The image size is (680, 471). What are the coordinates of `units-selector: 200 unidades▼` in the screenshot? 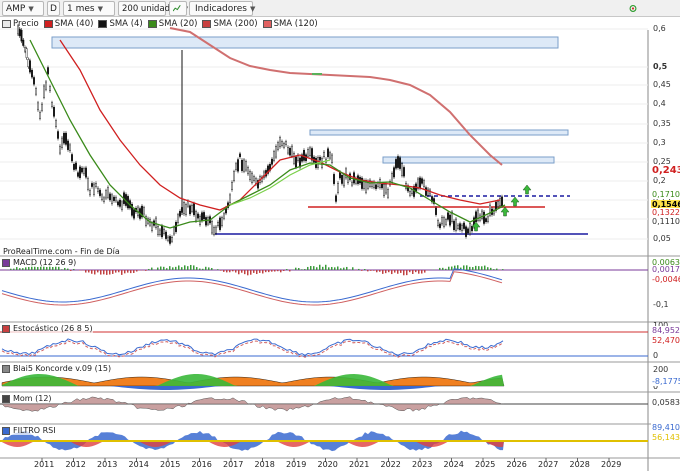 It's located at (153, 8).